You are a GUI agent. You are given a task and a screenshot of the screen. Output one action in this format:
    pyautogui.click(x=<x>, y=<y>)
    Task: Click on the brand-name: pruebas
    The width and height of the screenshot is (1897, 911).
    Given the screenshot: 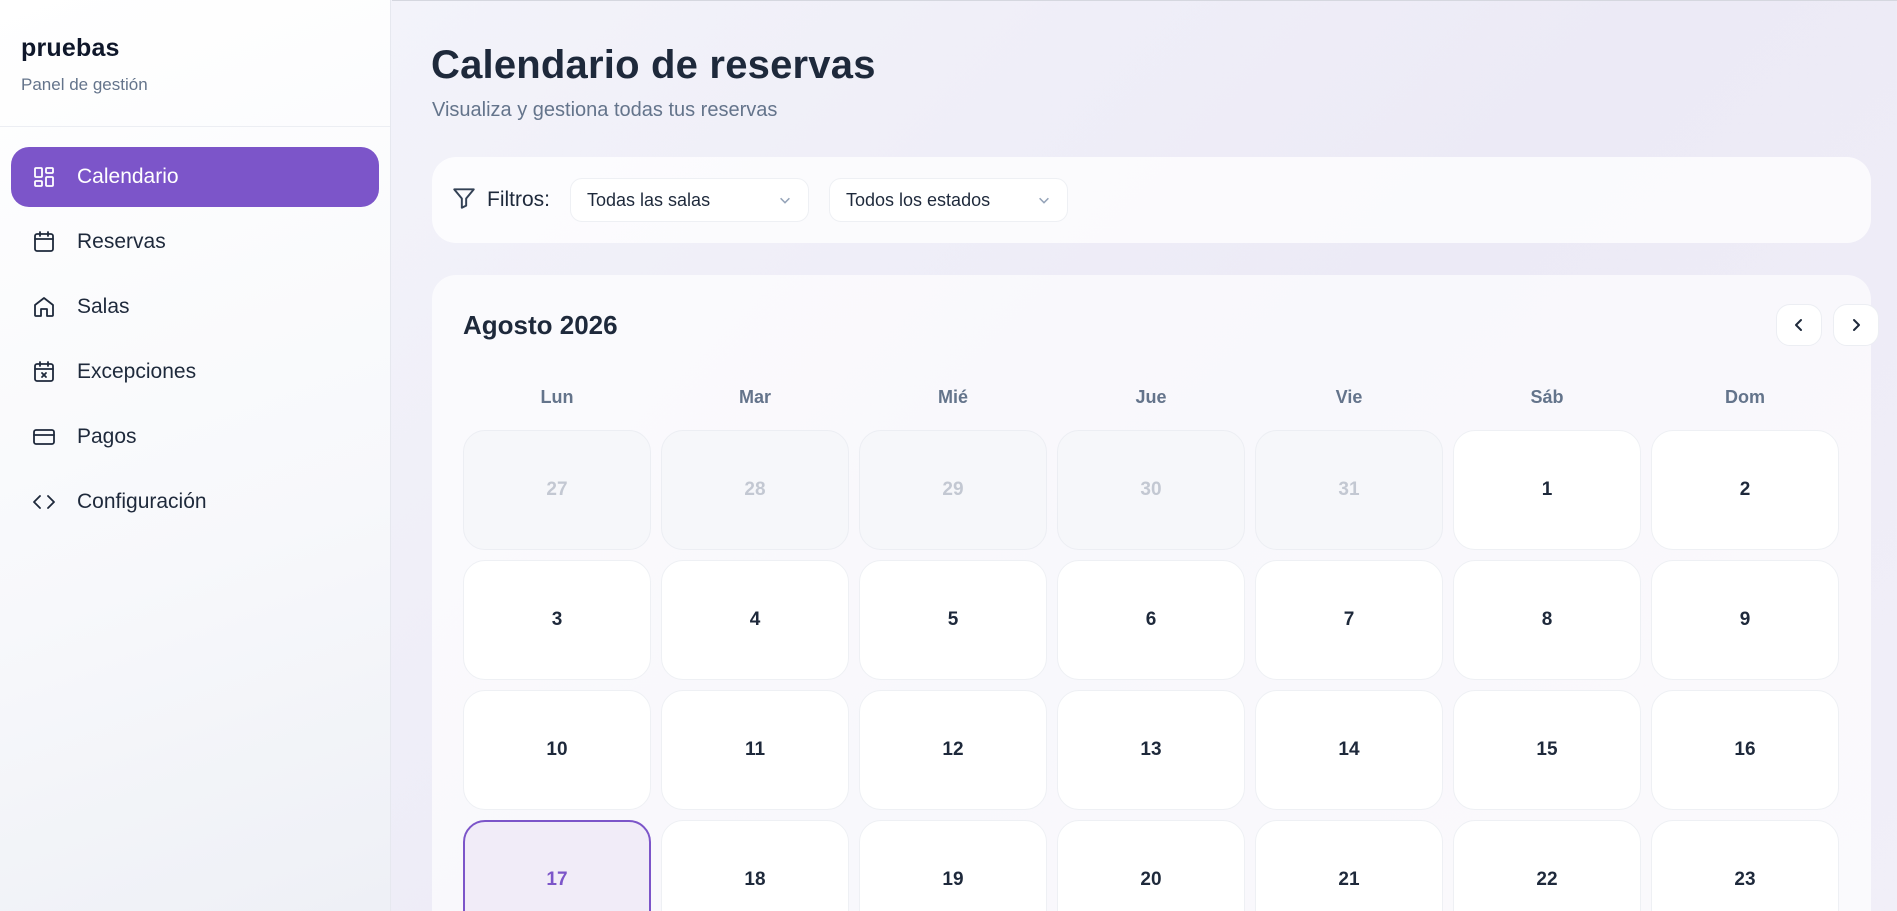 What is the action you would take?
    pyautogui.click(x=70, y=48)
    